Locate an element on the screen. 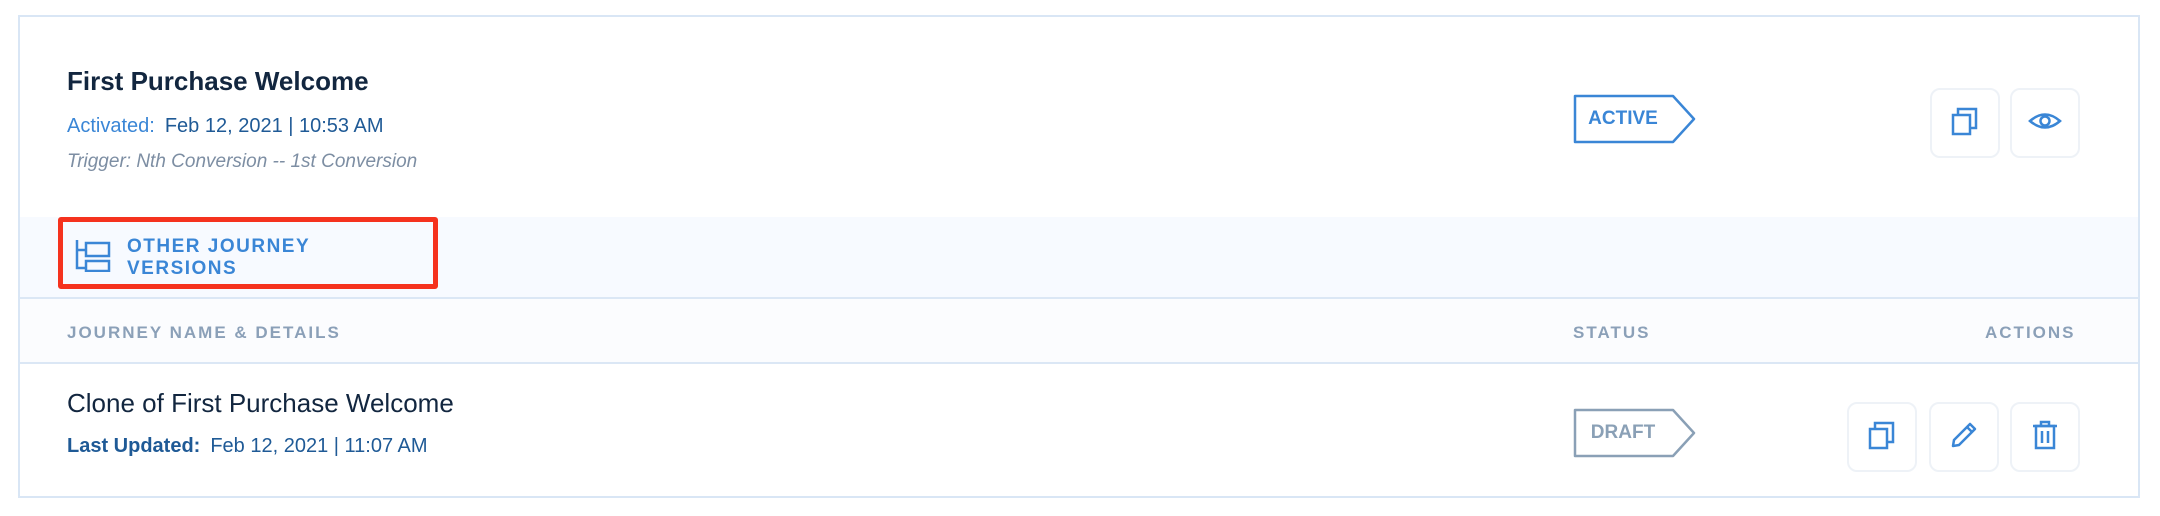 The width and height of the screenshot is (2160, 516). updated-line: Last Updated: Feb 12, 2021 | 11:07 AM is located at coordinates (247, 446).